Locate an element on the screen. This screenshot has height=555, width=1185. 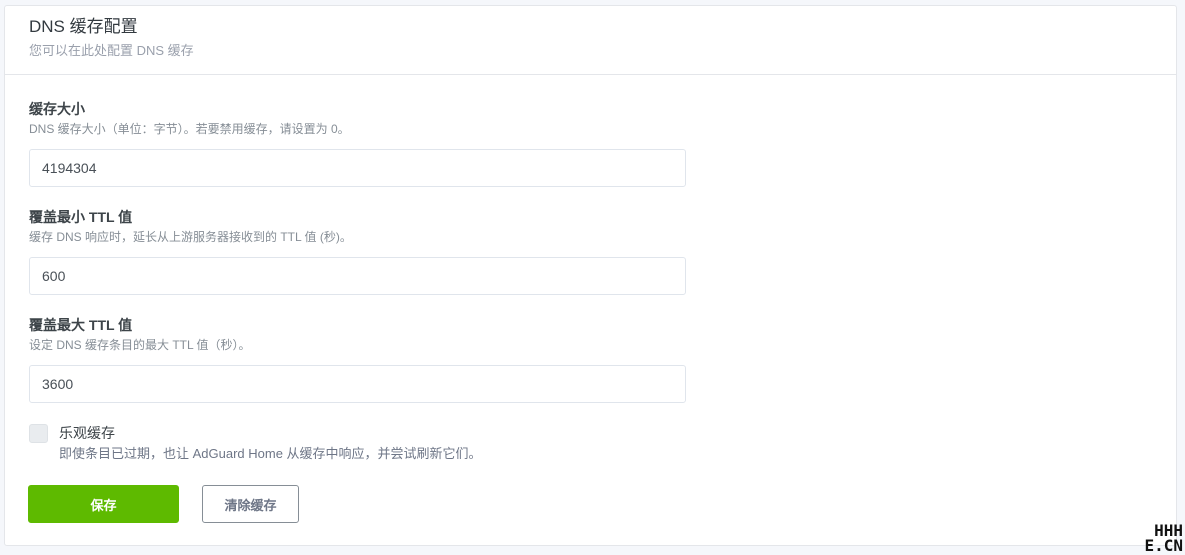
max-ttl-field: 覆盖最大 TTL 值 设定 DNS 缓存条目的最大 TTL 值（秒）。 is located at coordinates (357, 335).